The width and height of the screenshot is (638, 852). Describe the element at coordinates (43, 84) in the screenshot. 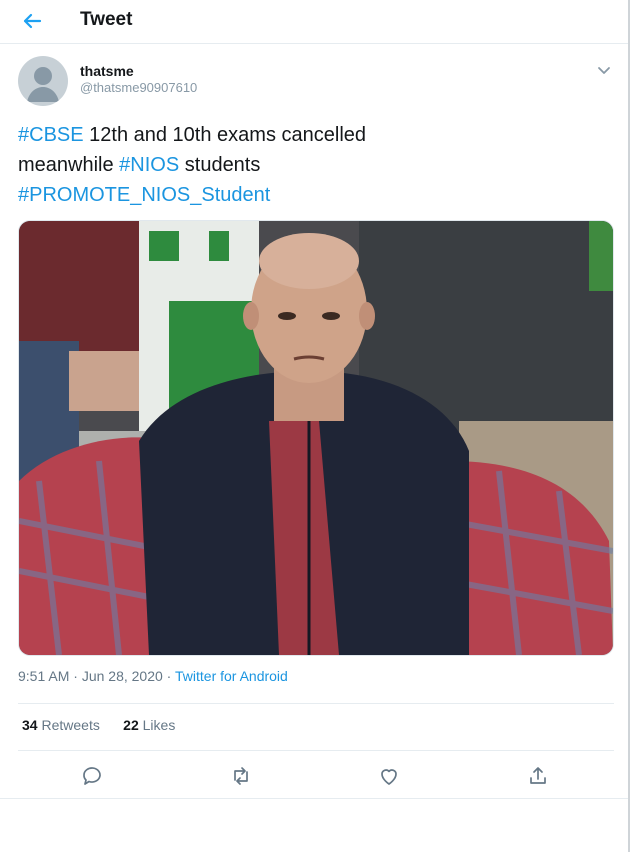

I see `default-user-icon` at that location.